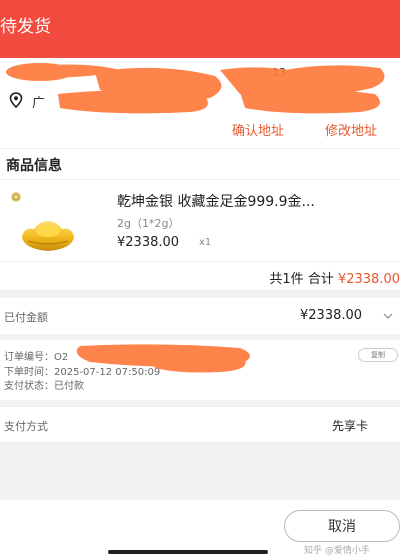  I want to click on paid-amount-value: ¥2338.00, so click(331, 315).